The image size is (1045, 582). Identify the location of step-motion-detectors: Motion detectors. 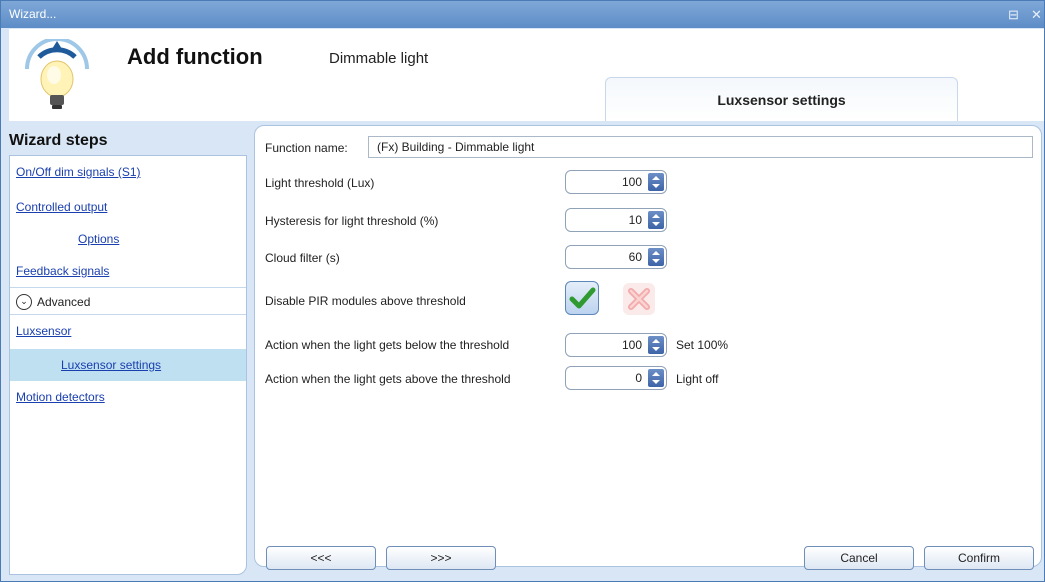
(128, 397).